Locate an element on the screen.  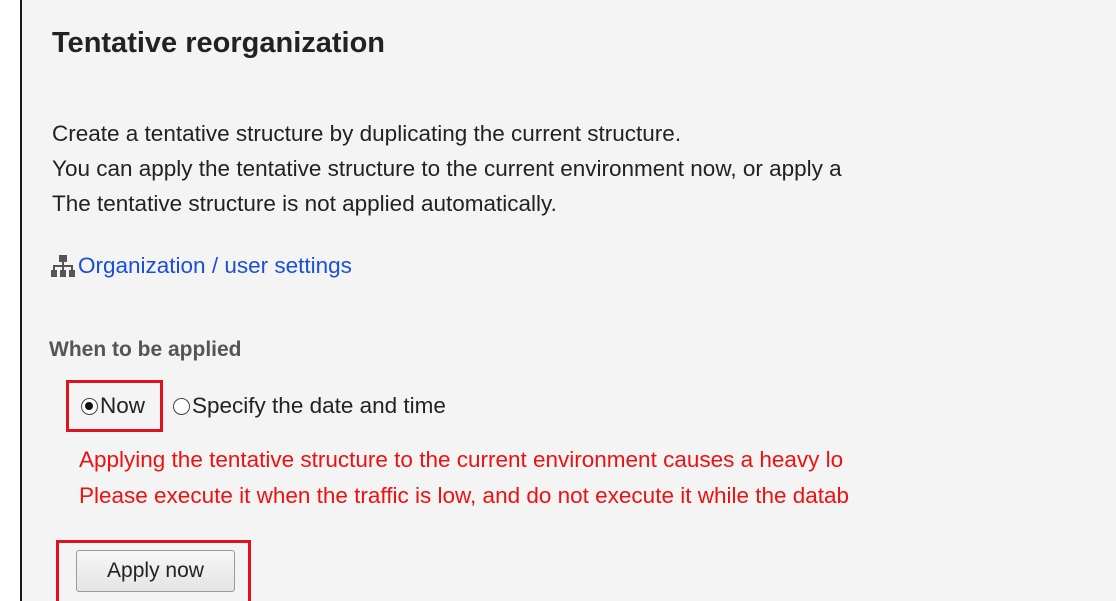
radio-specify-date-time: Specify the date and time is located at coordinates (309, 406).